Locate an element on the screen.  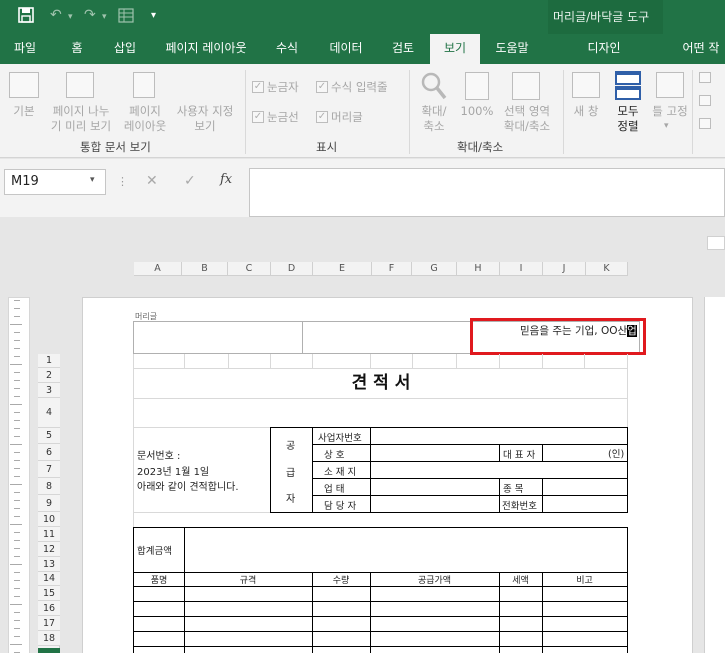
row-header-8: 8 is located at coordinates (49, 486).